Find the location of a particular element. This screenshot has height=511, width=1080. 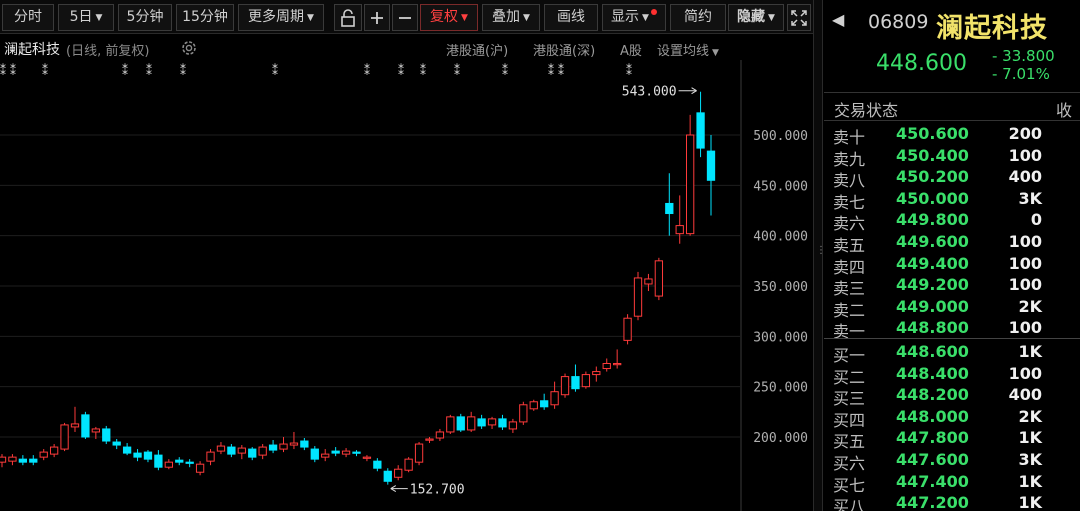

orderbook-row: 买五 447.800 1K is located at coordinates (952, 439).